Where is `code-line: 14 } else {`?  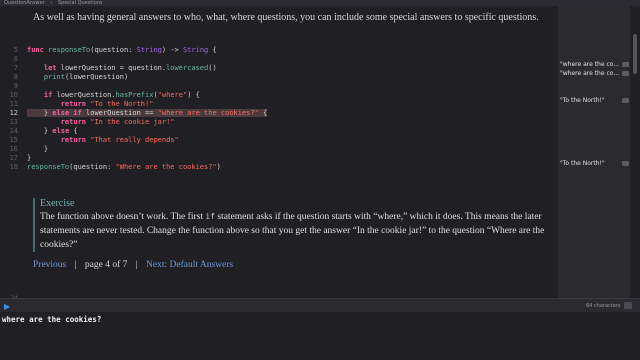 code-line: 14 } else { is located at coordinates (43, 131).